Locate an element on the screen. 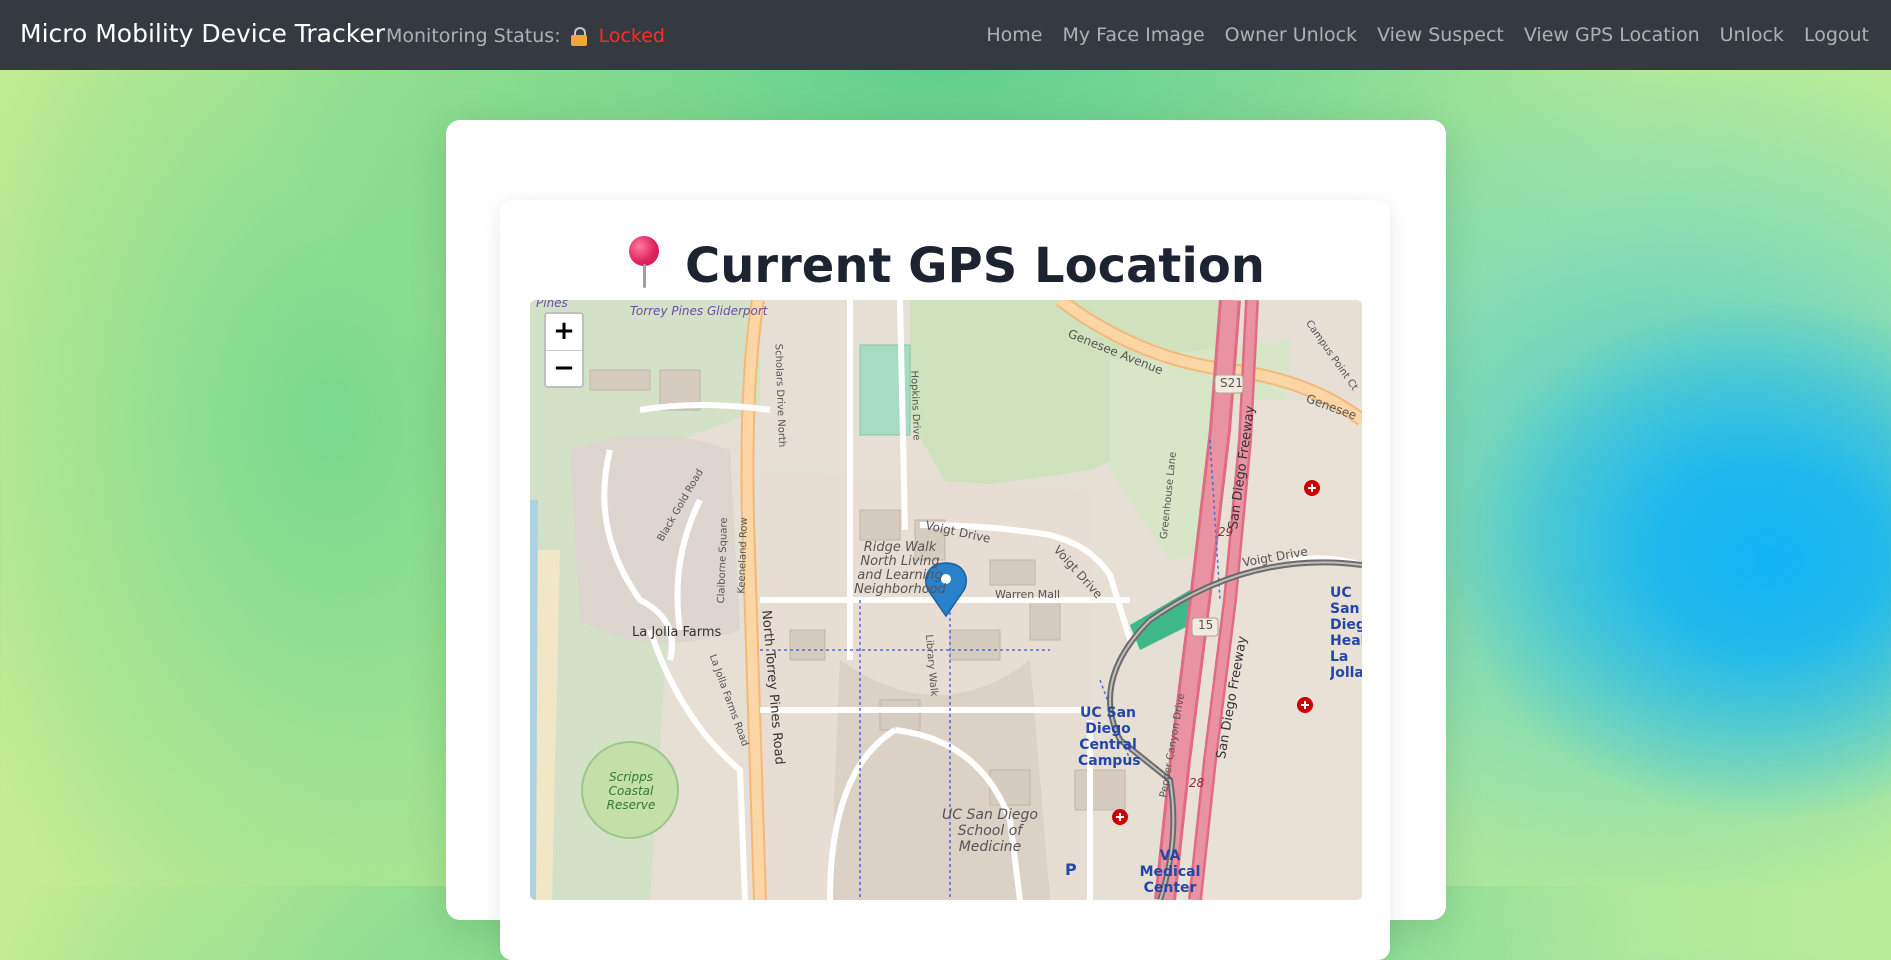 The width and height of the screenshot is (1891, 960). label-la-jolla-farms: La Jolla Farms is located at coordinates (677, 632).